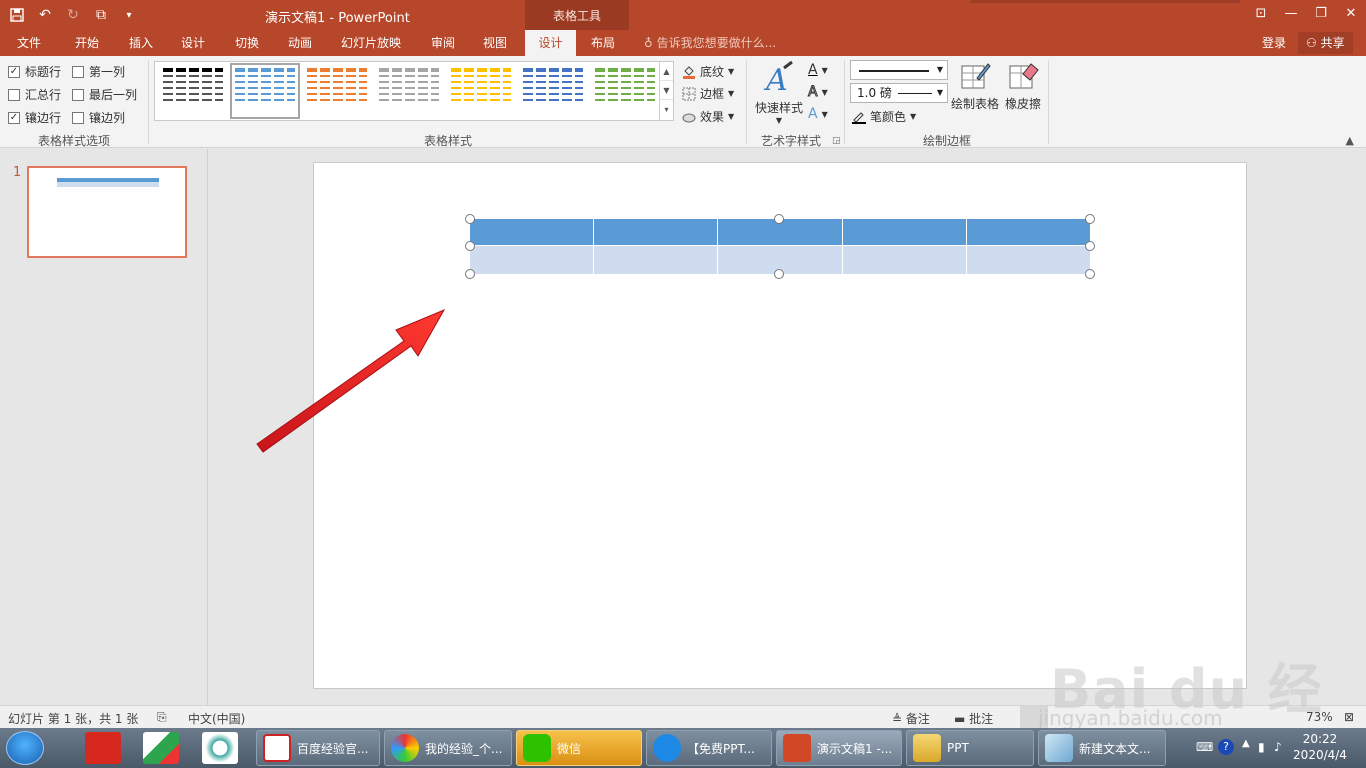 The width and height of the screenshot is (1366, 768). What do you see at coordinates (98, 117) in the screenshot?
I see `check-banded-columns: 镶边列` at bounding box center [98, 117].